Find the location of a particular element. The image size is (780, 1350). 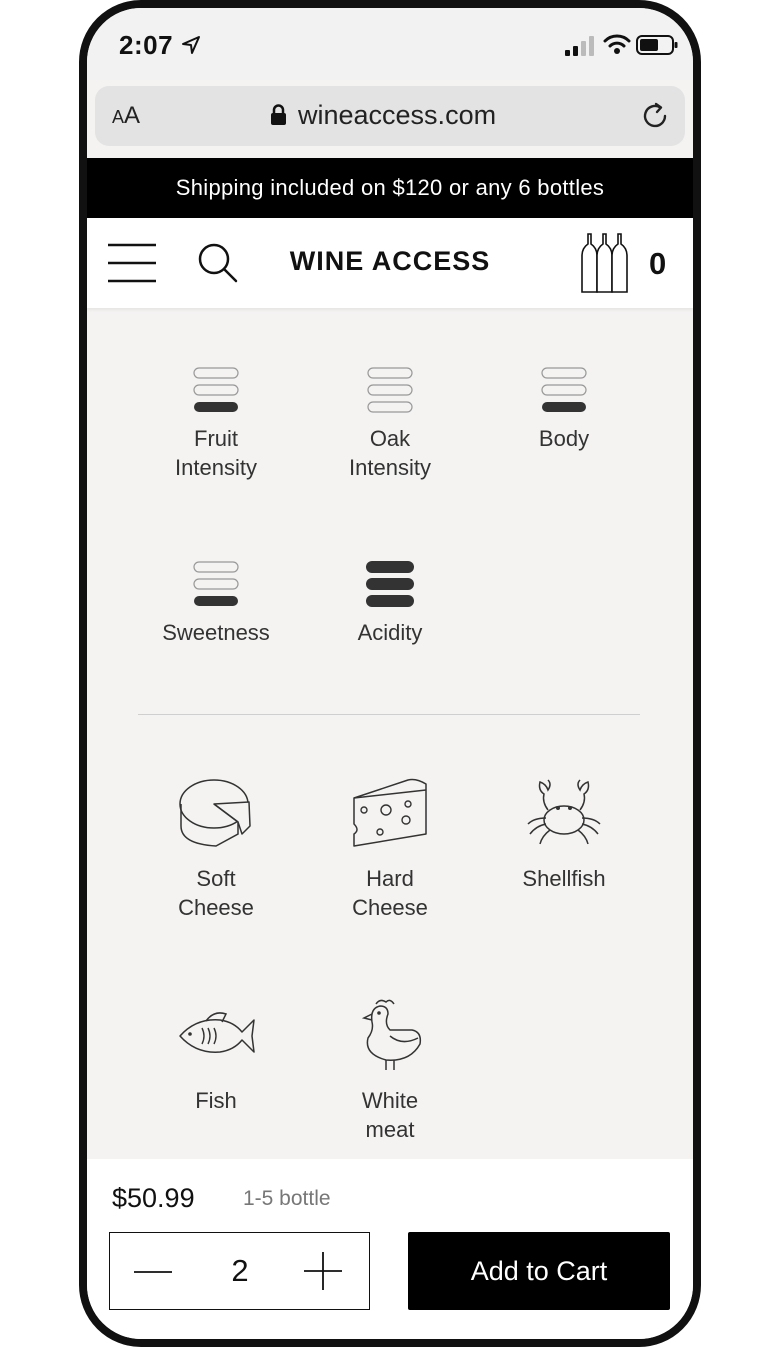

attribute-oak-intensity: Oak Intensity is located at coordinates (390, 424).